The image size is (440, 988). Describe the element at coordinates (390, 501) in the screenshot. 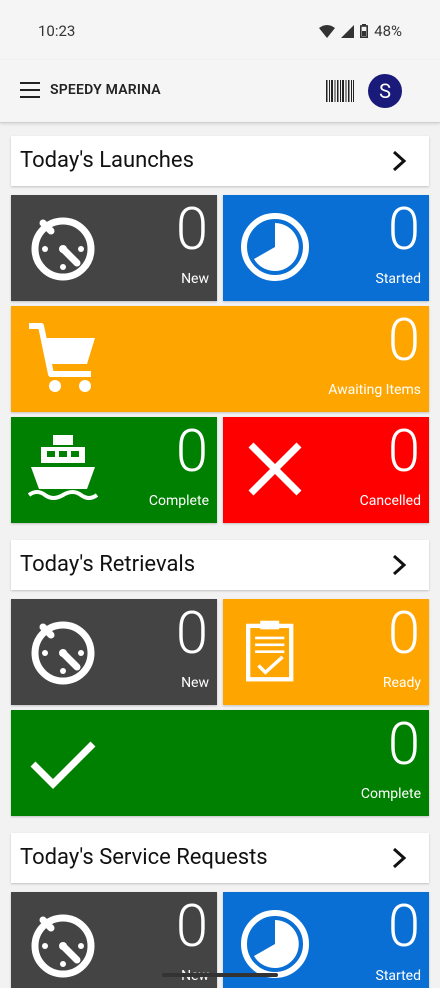

I see `label-launches-cancelled: Cancelled` at that location.